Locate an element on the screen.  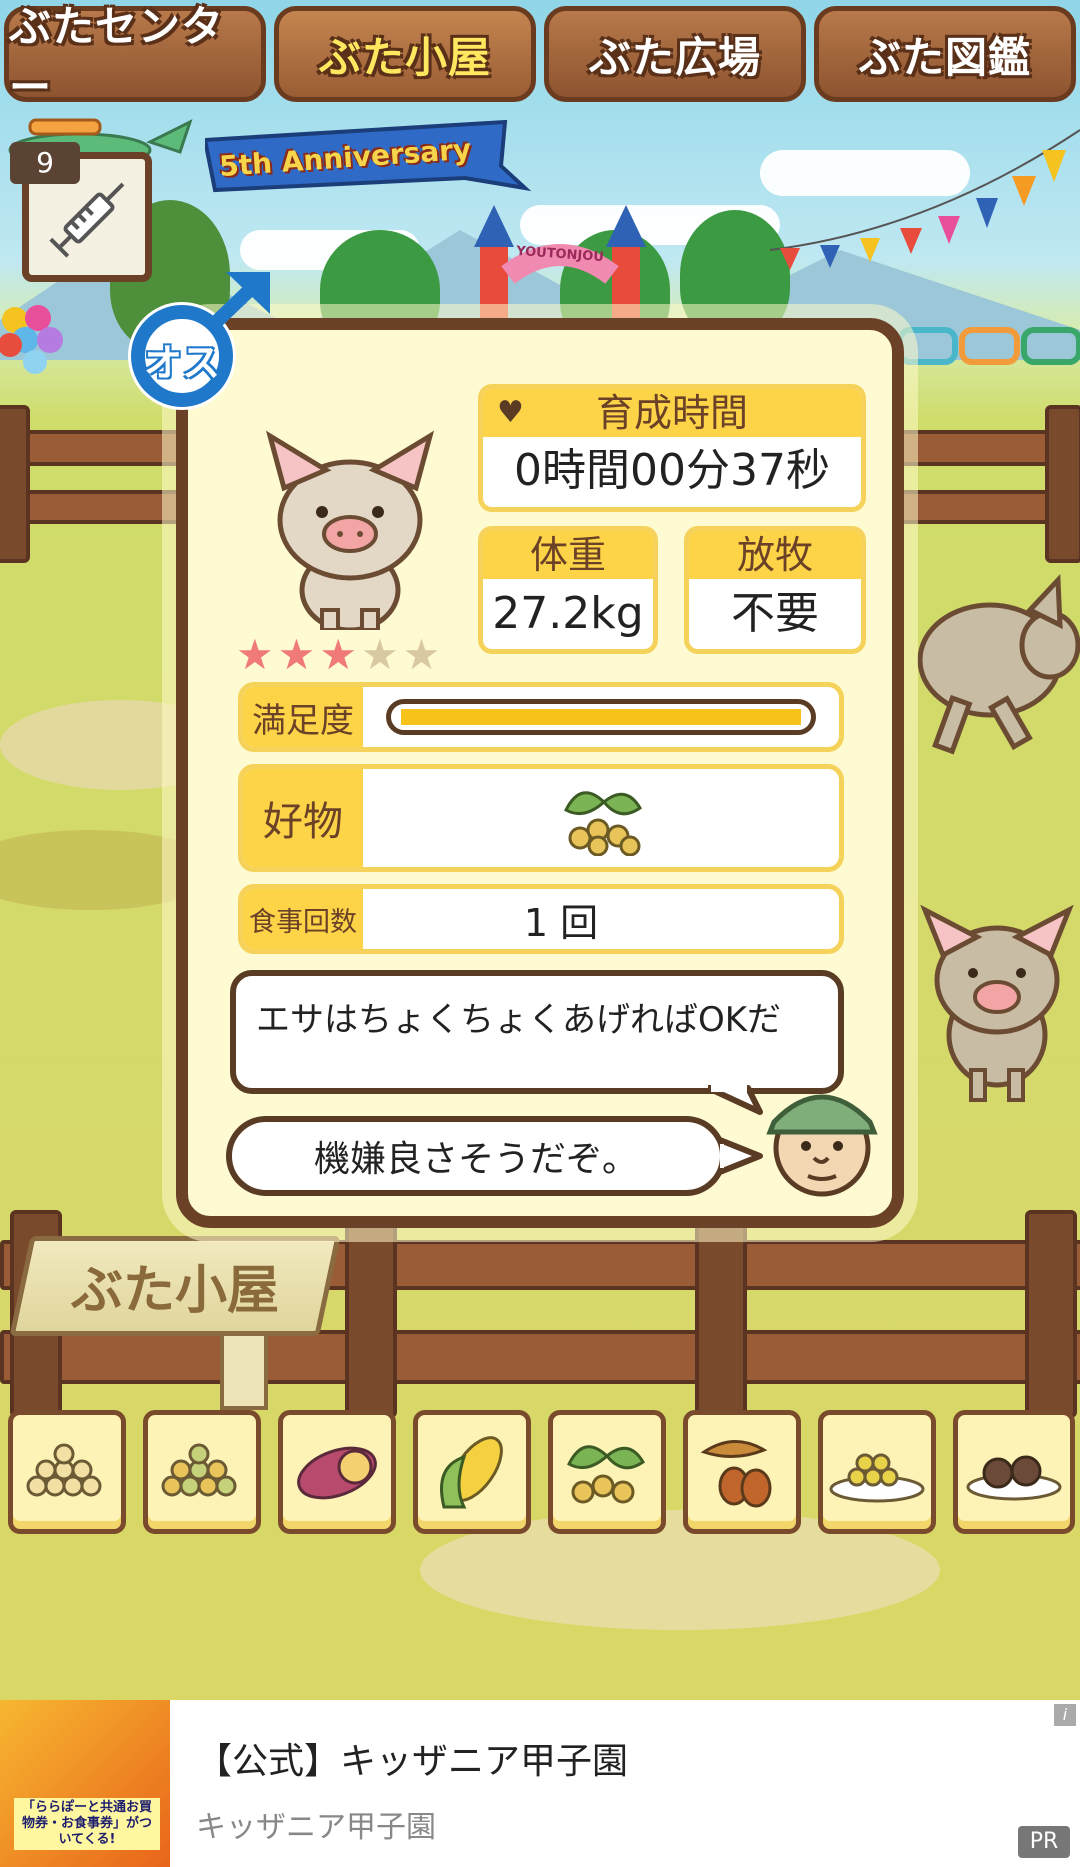
heart-icon: ♥ is located at coordinates (510, 412).